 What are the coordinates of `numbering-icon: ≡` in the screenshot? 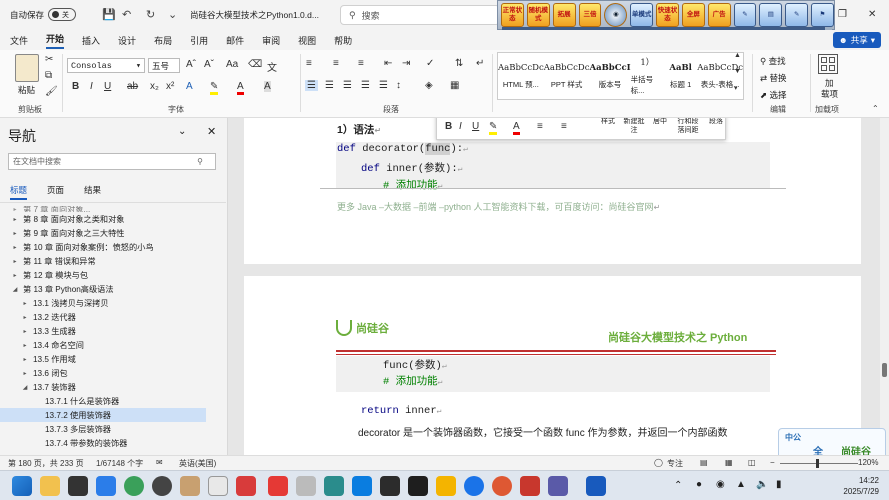 It's located at (336, 63).